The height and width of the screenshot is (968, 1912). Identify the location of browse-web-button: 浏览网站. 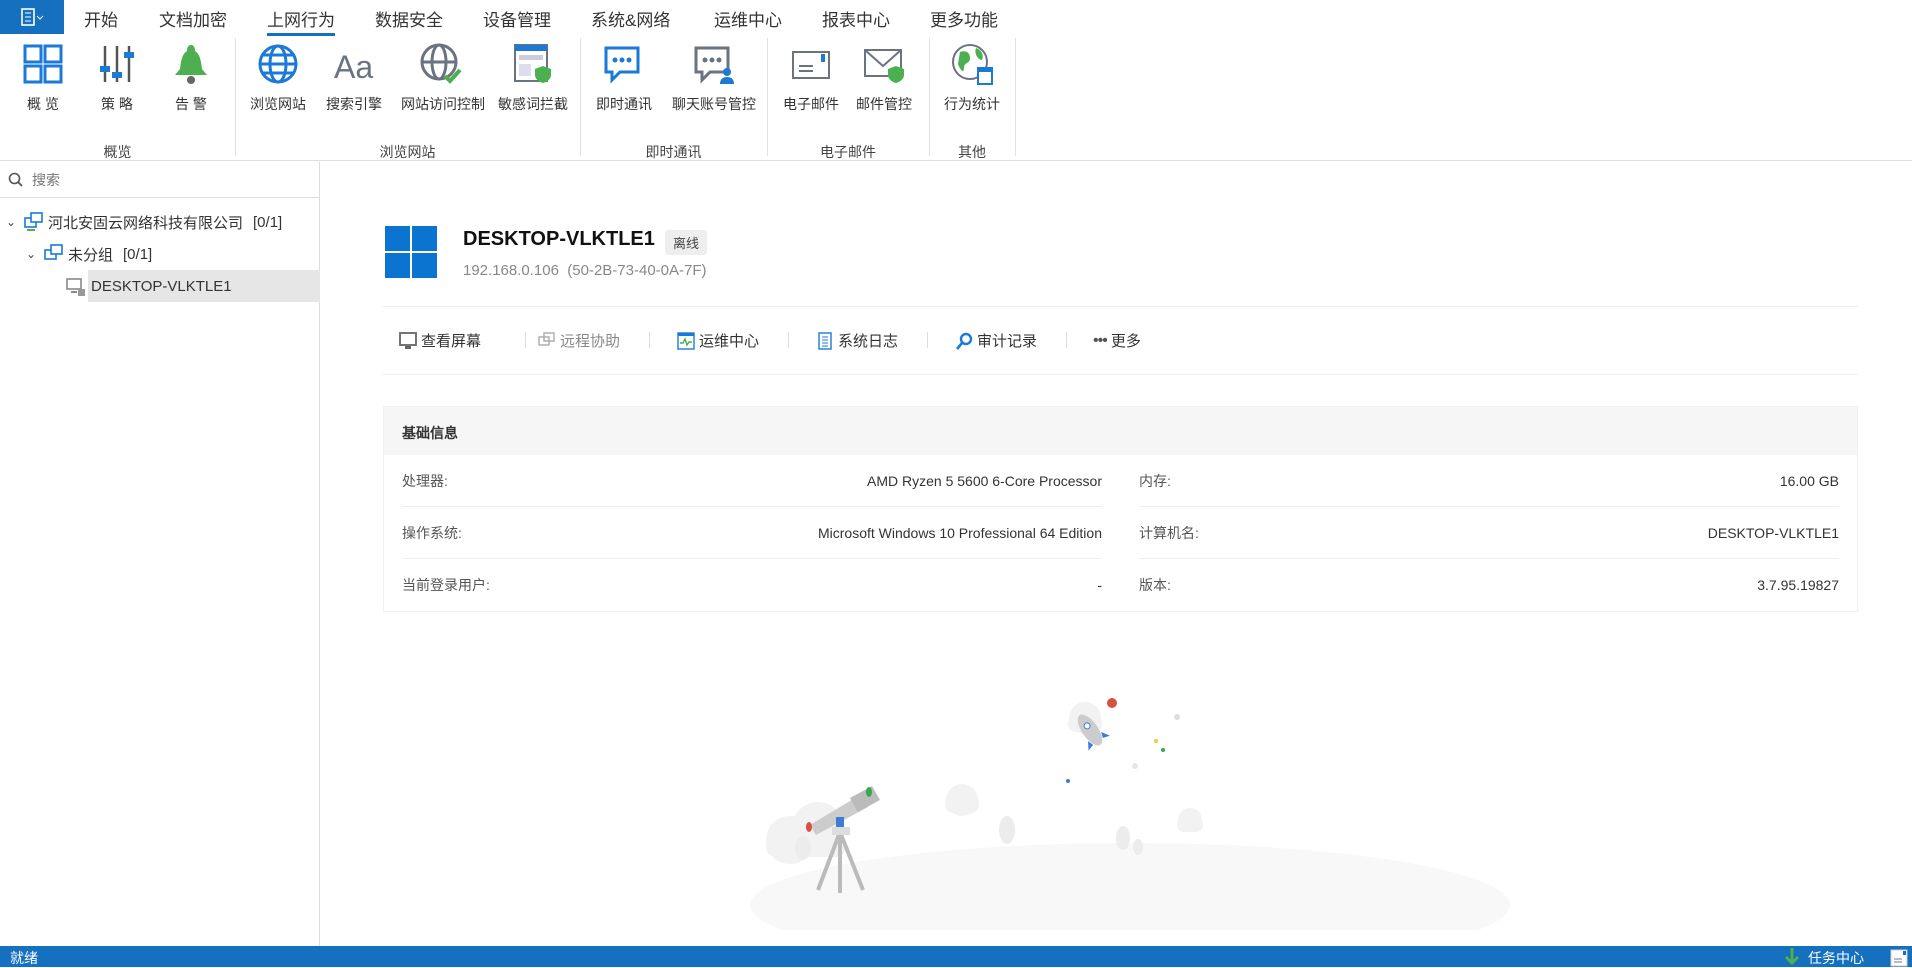
(278, 78).